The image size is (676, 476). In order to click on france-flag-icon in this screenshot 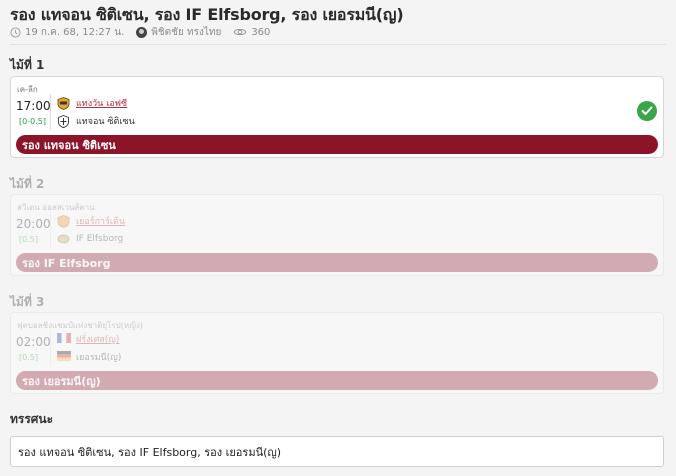, I will do `click(64, 339)`.